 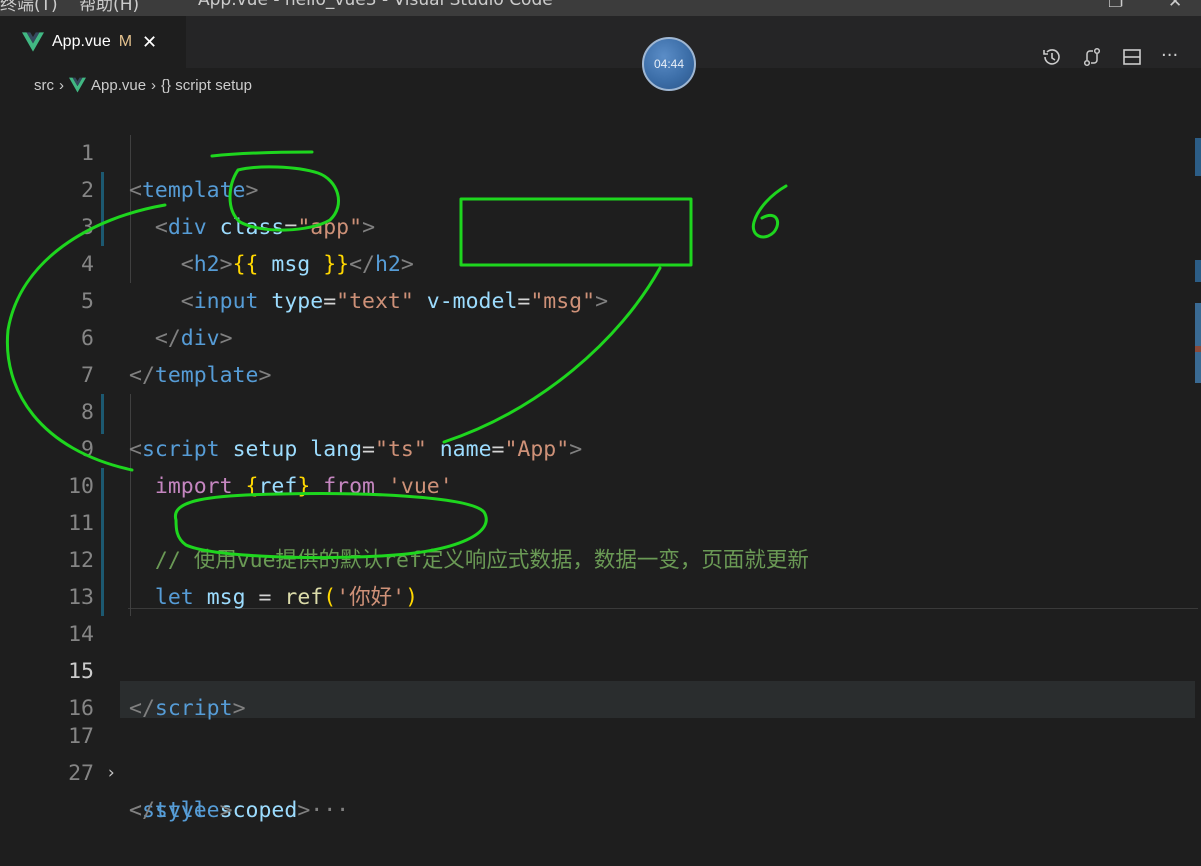 I want to click on tab-label: App.vue, so click(x=81, y=41).